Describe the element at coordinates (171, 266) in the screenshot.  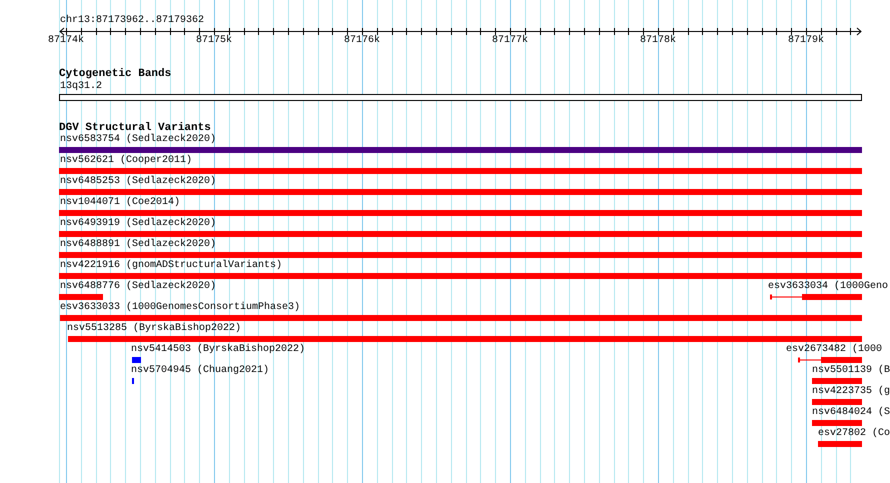
I see `feature-label: nsv4221916 (gnomADStructuralVariants)` at that location.